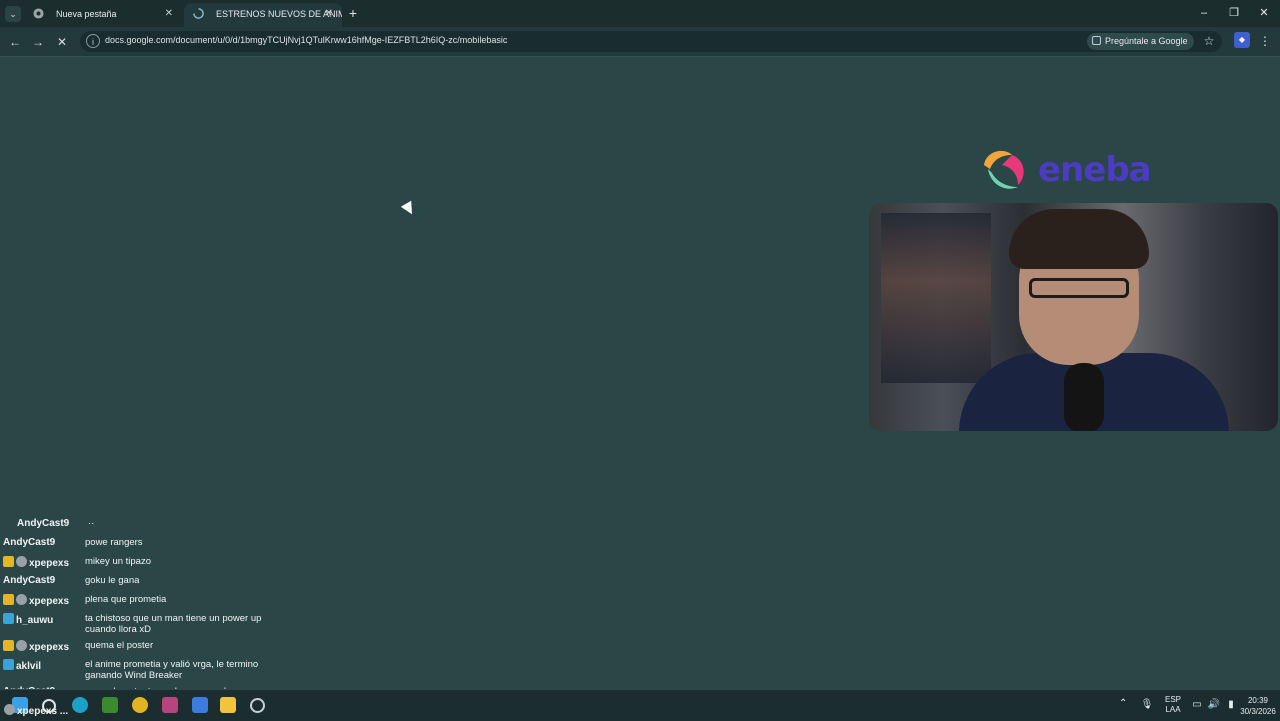 This screenshot has width=1280, height=721. I want to click on microphone-icon: 🎙, so click(1147, 705).